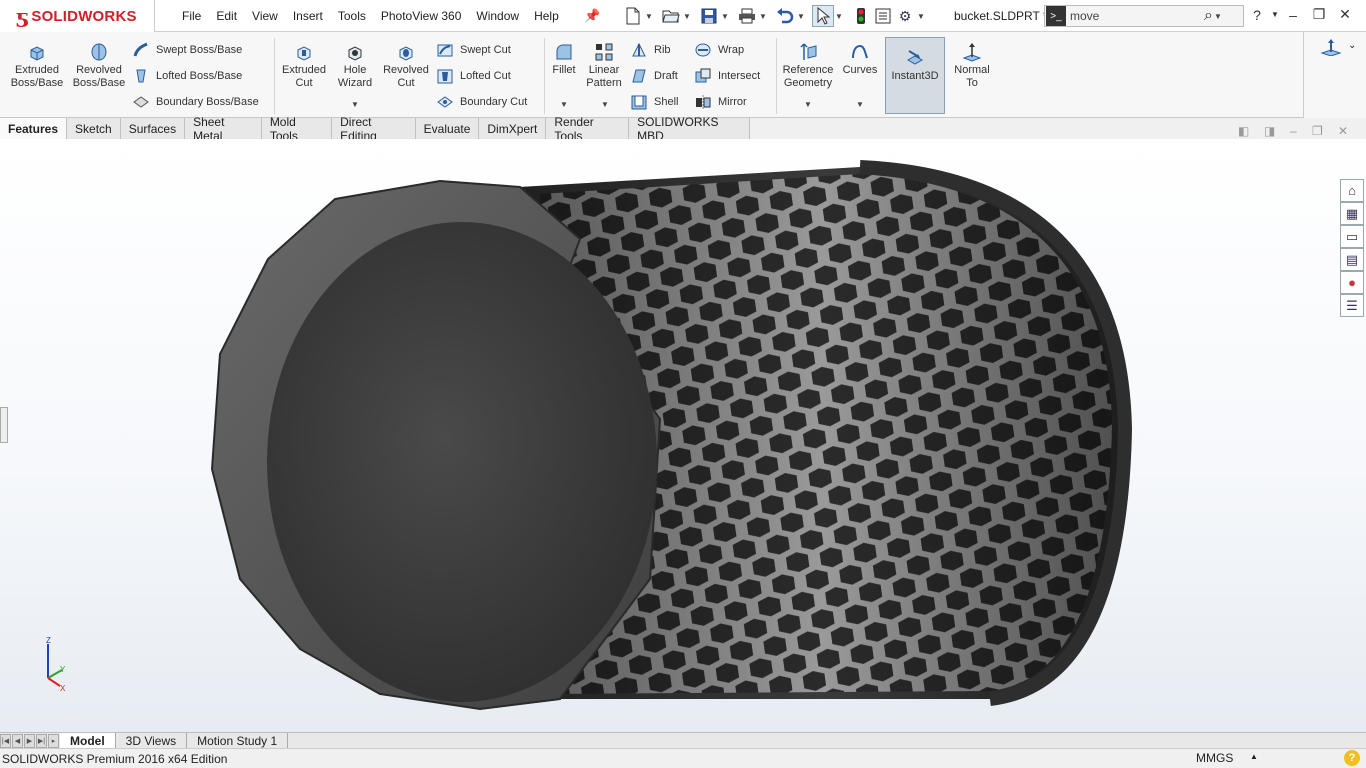 This screenshot has width=1366, height=768. Describe the element at coordinates (592, 15) in the screenshot. I see `pin-icon: 📌` at that location.